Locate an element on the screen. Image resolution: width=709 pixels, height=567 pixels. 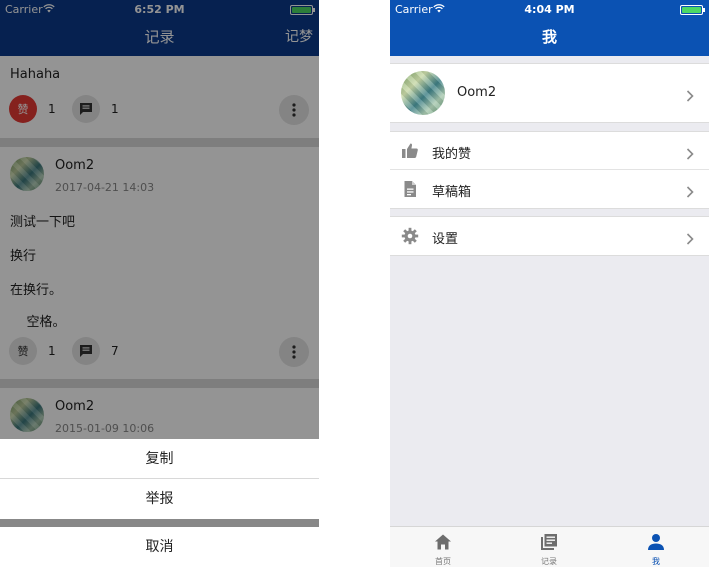
action-sheet: 复制 举报 is located at coordinates (159, 479).